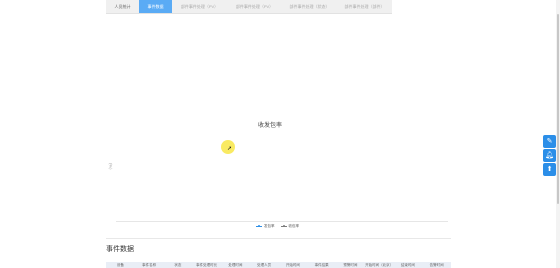  I want to click on table-header-cell: 处理时间, so click(235, 265).